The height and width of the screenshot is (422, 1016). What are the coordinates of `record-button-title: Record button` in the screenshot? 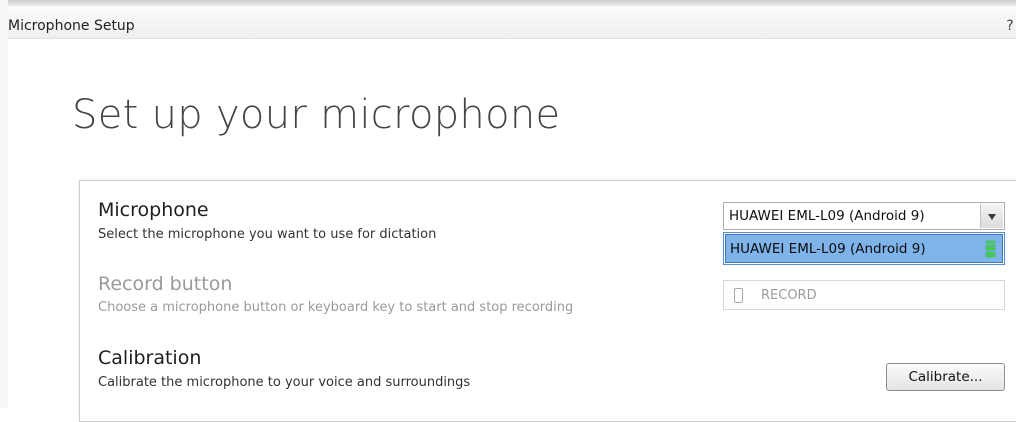 It's located at (165, 284).